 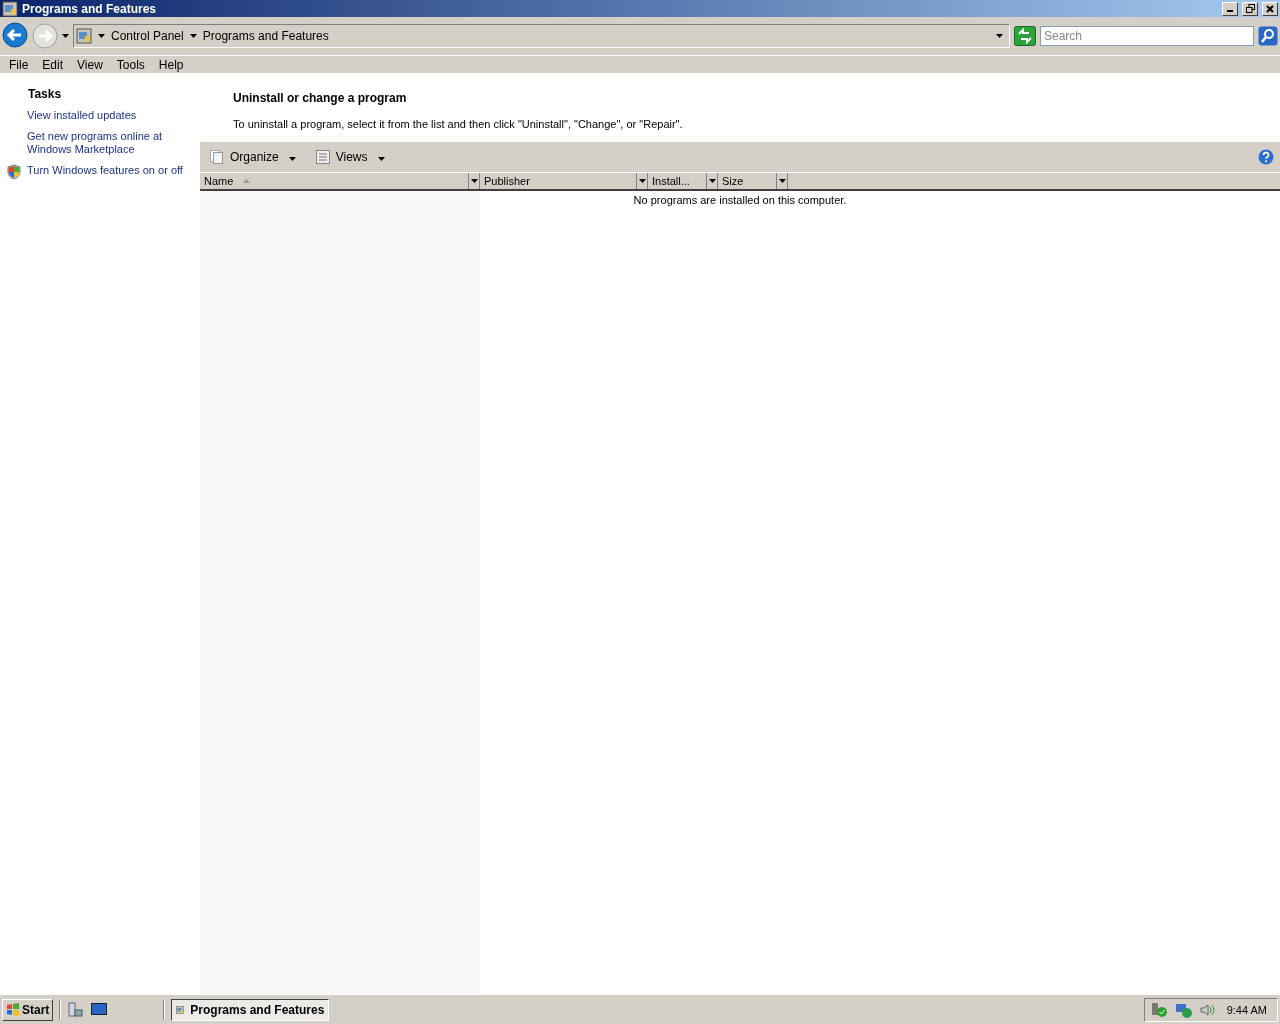 What do you see at coordinates (13, 1009) in the screenshot?
I see `flag-icon` at bounding box center [13, 1009].